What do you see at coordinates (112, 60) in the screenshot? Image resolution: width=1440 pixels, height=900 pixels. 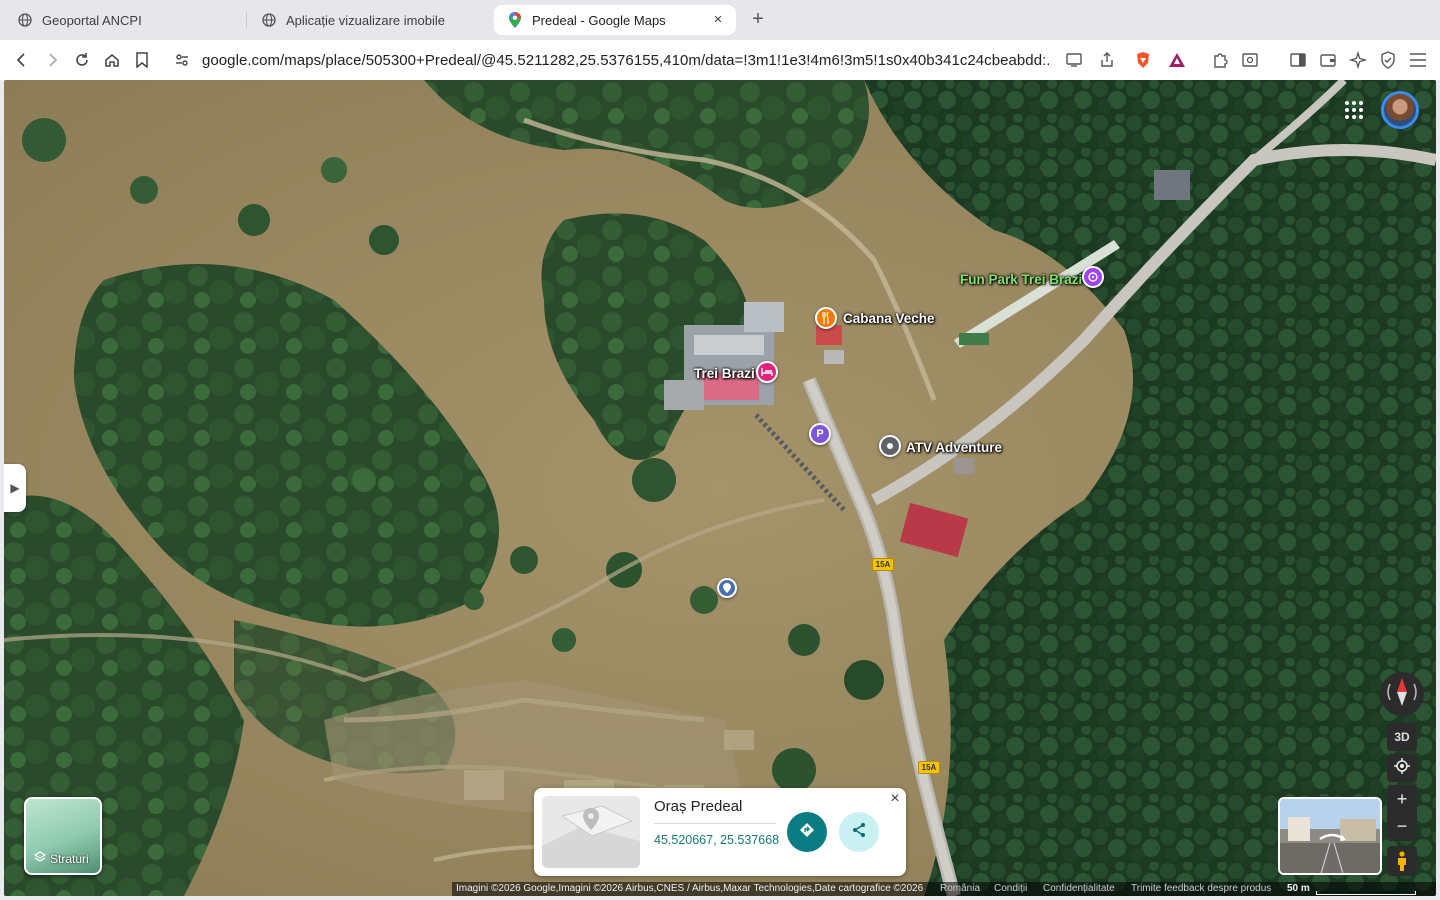 I see `home-icon` at bounding box center [112, 60].